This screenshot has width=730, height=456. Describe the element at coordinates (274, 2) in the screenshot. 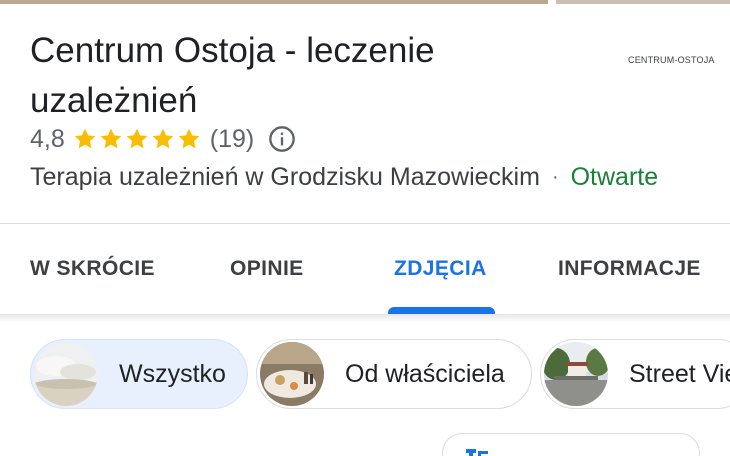

I see `photo-edge-left` at that location.